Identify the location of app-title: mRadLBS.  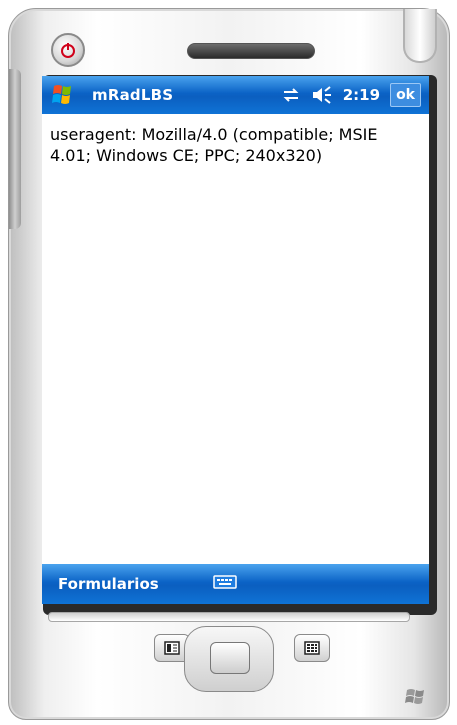
(133, 95).